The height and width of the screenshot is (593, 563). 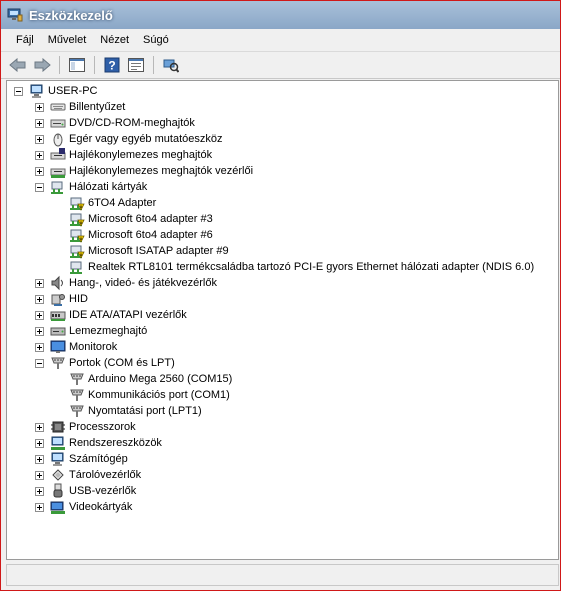 I want to click on keyboard-icon, so click(x=58, y=107).